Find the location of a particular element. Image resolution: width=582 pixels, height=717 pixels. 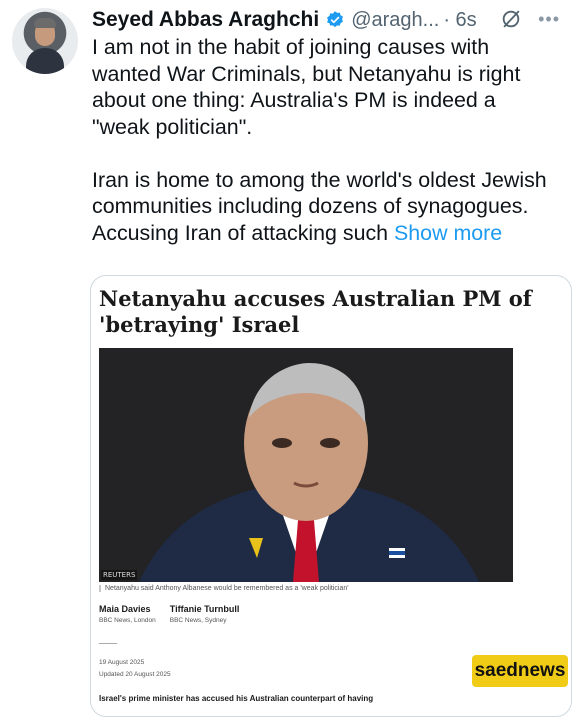

published-date: 19 August 2025 is located at coordinates (122, 662).